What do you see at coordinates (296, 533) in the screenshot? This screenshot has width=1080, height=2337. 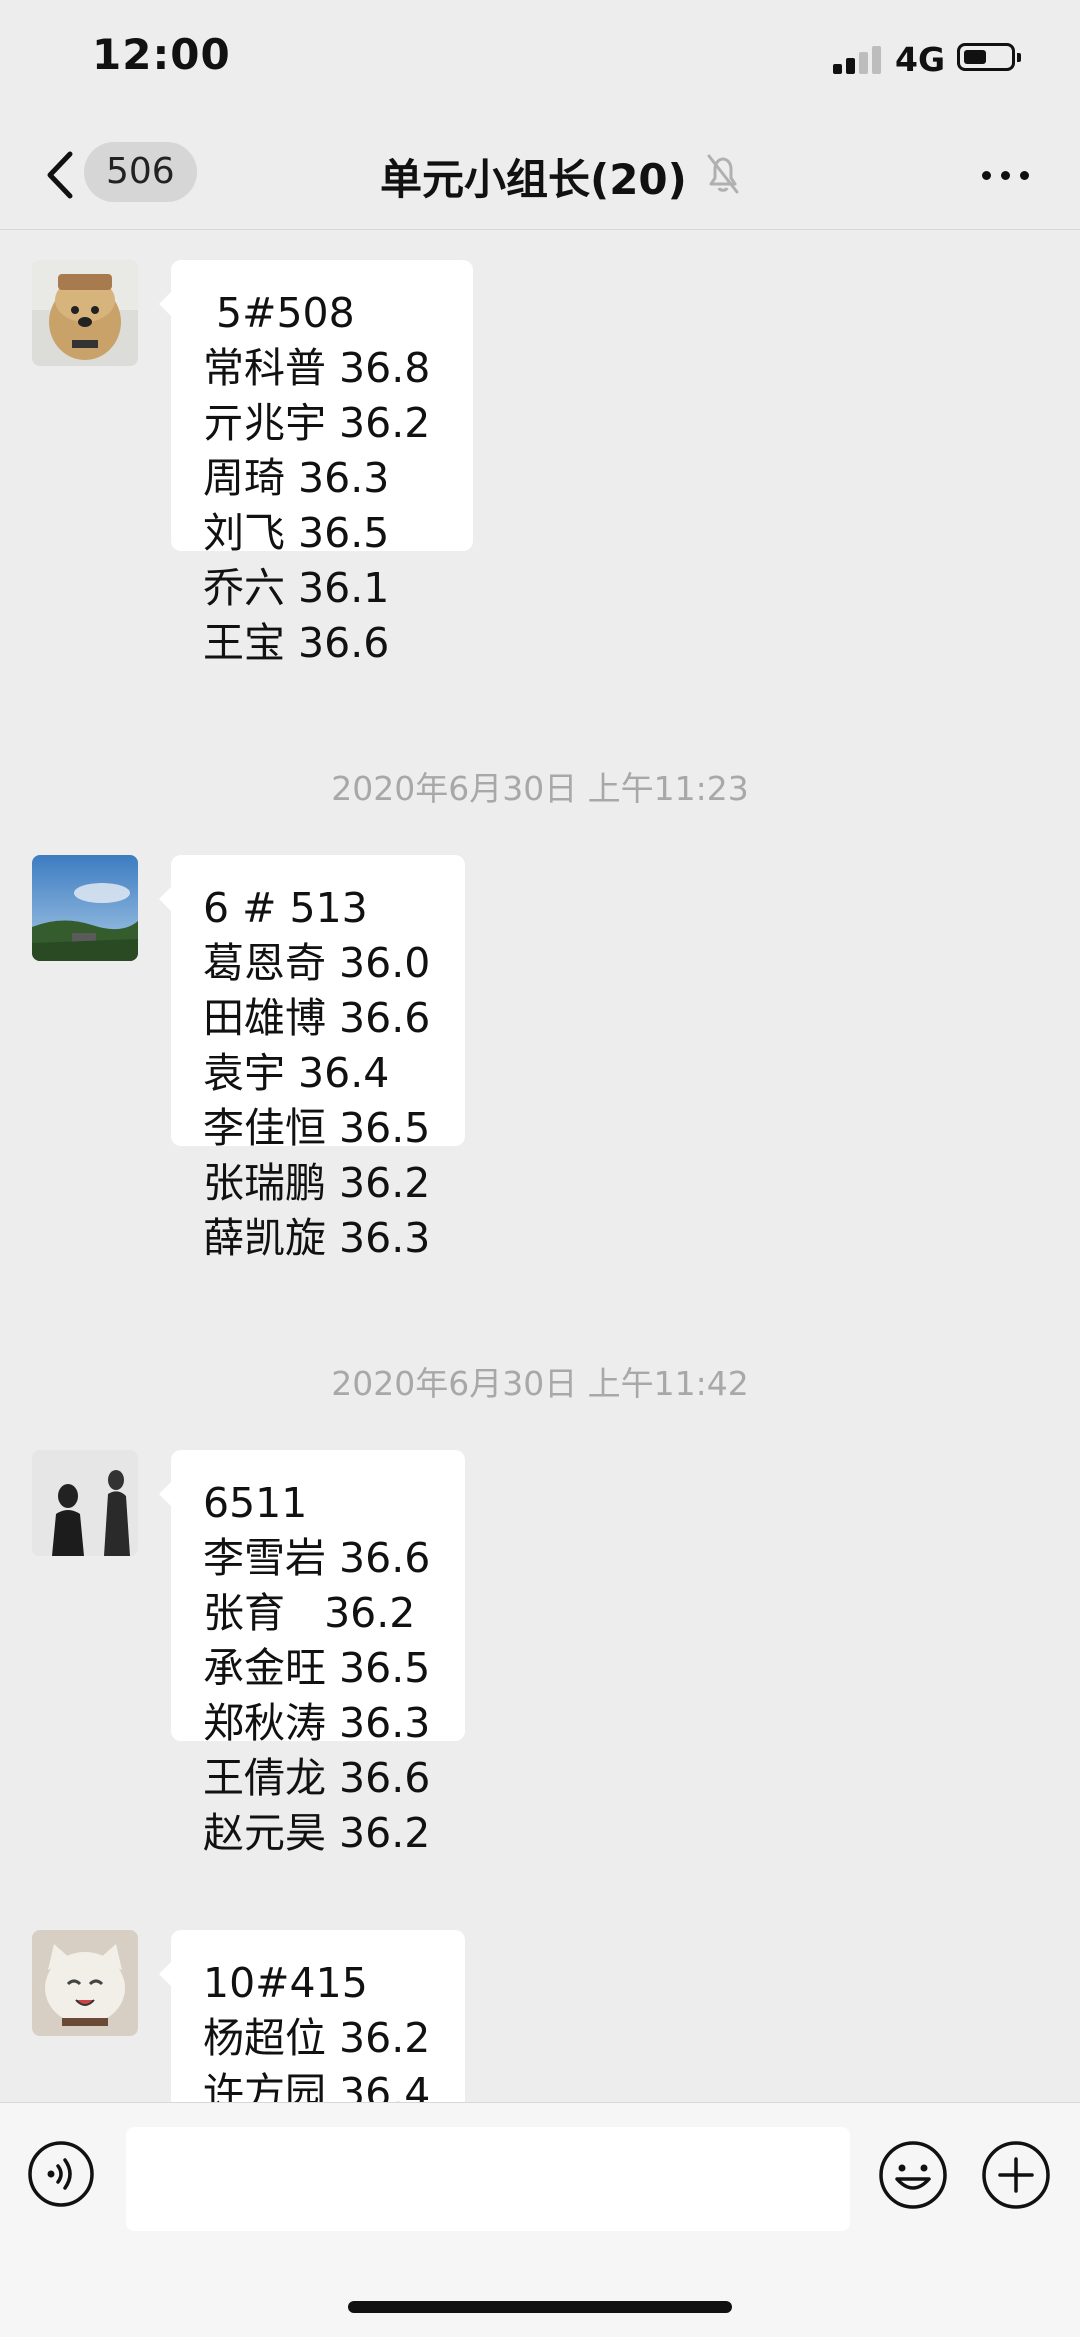 I see `message-line: 刘飞 36.5` at bounding box center [296, 533].